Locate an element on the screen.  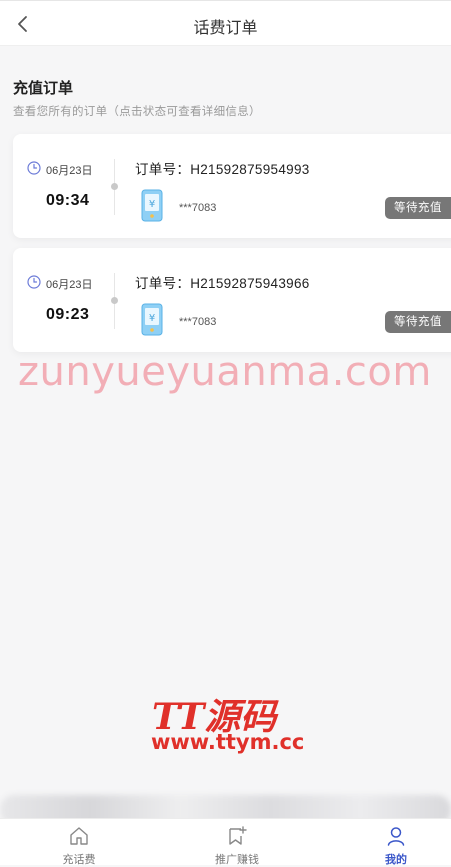
tab-label: 充话费 is located at coordinates (79, 860).